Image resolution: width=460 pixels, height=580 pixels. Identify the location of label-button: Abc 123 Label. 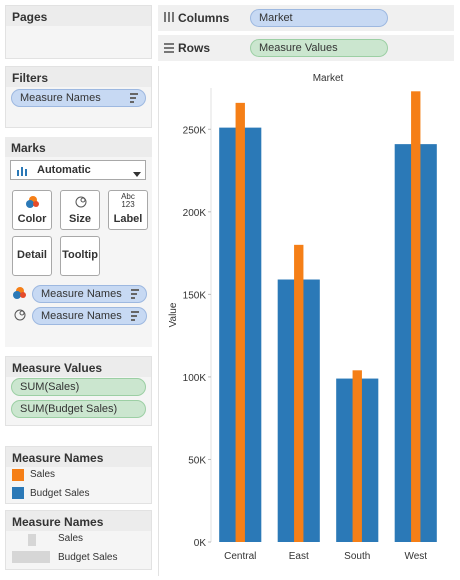
(128, 210).